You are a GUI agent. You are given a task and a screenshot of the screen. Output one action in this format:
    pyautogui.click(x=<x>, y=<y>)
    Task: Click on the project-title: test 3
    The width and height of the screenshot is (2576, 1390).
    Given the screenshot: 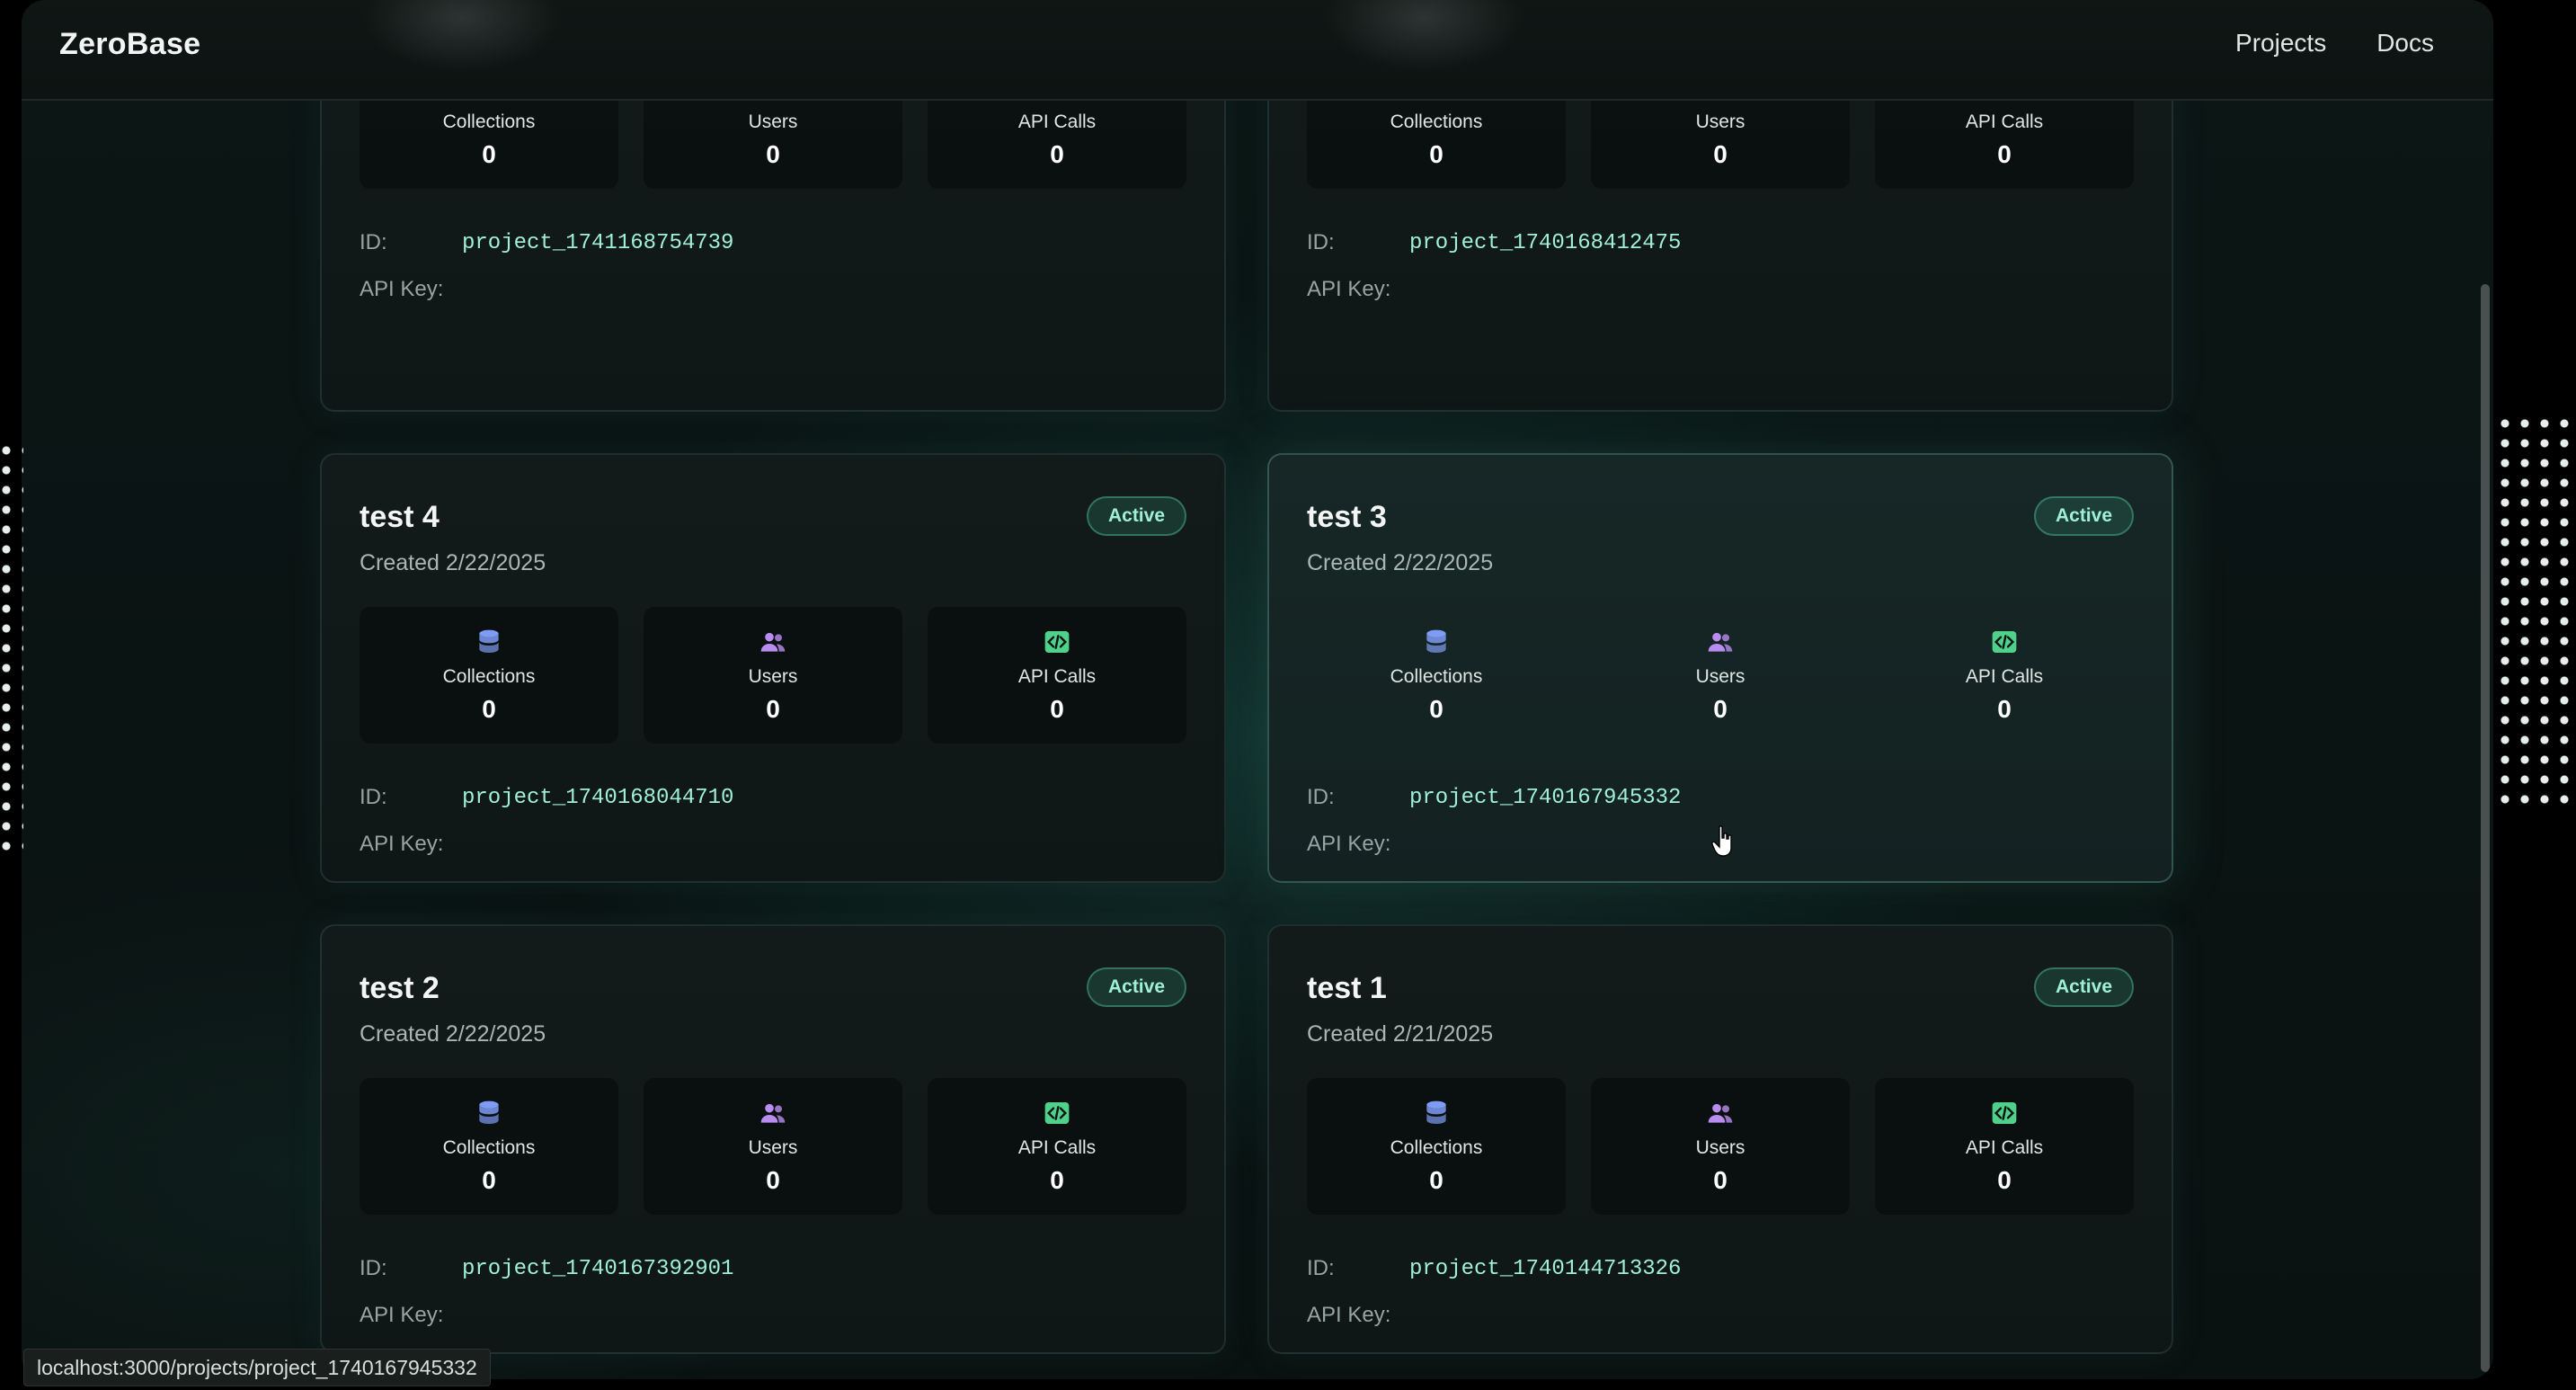 What is the action you would take?
    pyautogui.click(x=1347, y=517)
    